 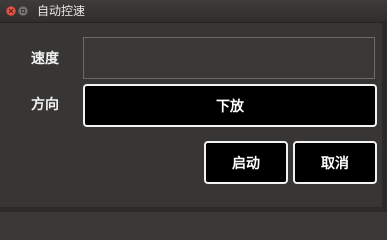 I want to click on minimize-button, so click(x=23, y=11).